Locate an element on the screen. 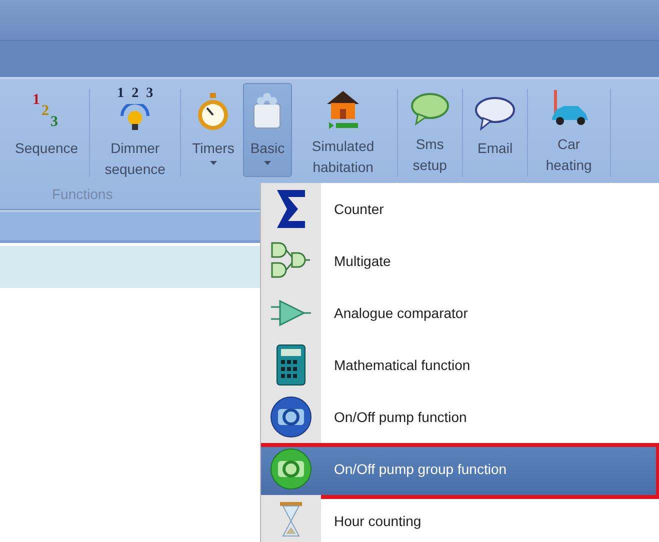  ribbon-button: 1 2 3 Dimmer sequence is located at coordinates (135, 130).